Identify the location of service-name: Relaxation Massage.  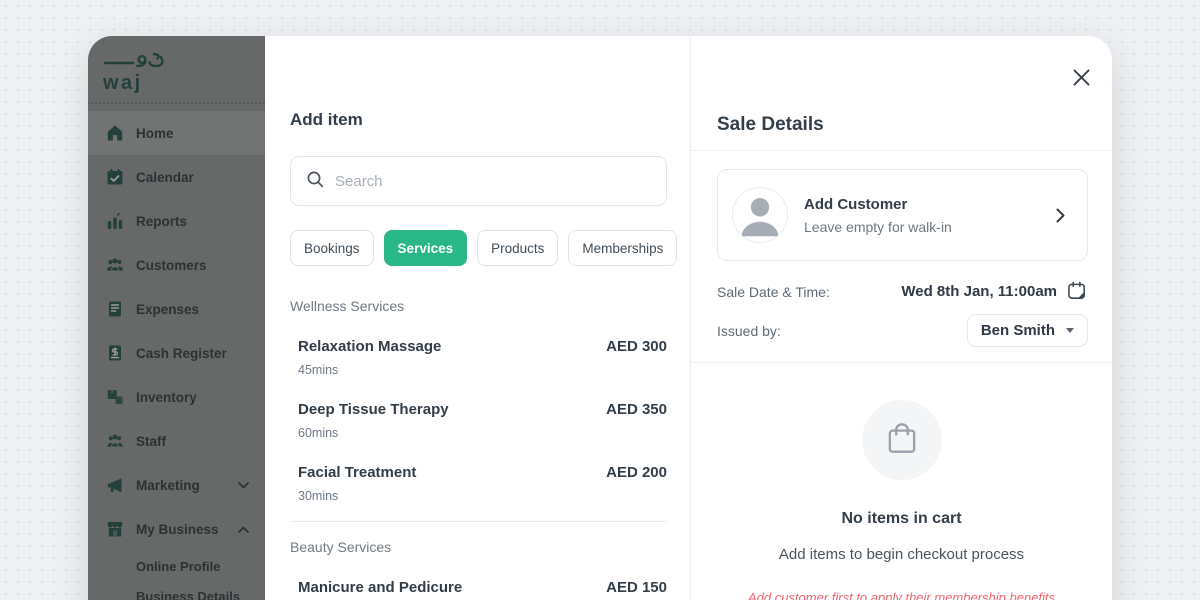
(370, 346).